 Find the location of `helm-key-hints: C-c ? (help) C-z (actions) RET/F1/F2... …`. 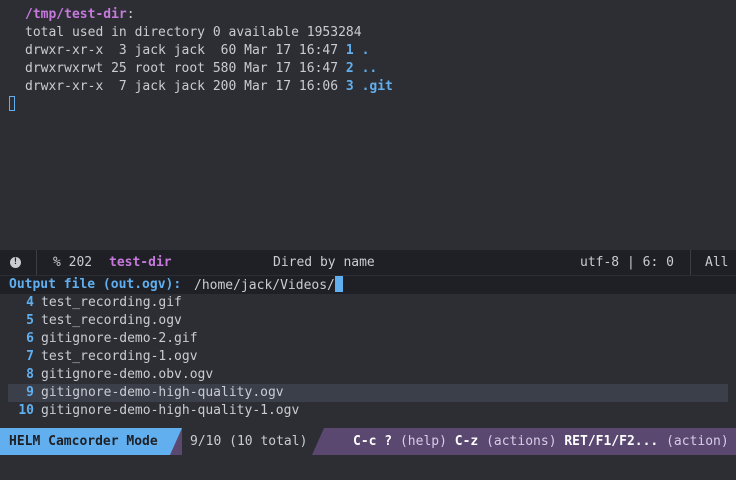

helm-key-hints: C-c ? (help) C-z (actions) RET/F1/F2... … is located at coordinates (541, 441).